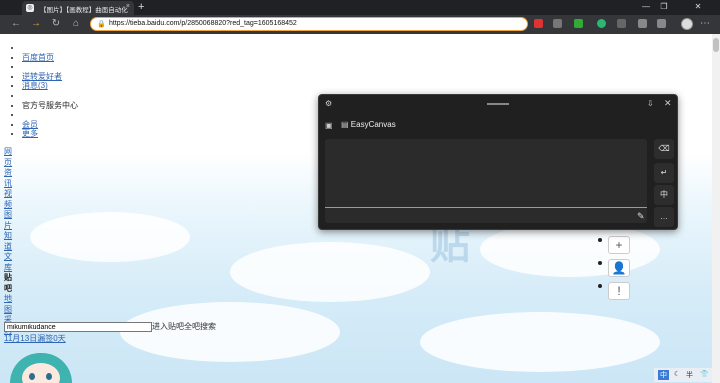 This screenshot has width=720, height=383. Describe the element at coordinates (716, 208) in the screenshot. I see `page-scrollbar` at that location.